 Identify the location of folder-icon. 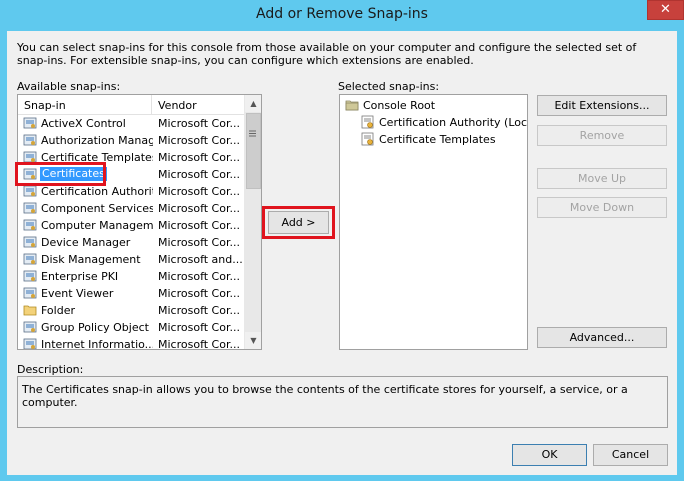
(30, 310).